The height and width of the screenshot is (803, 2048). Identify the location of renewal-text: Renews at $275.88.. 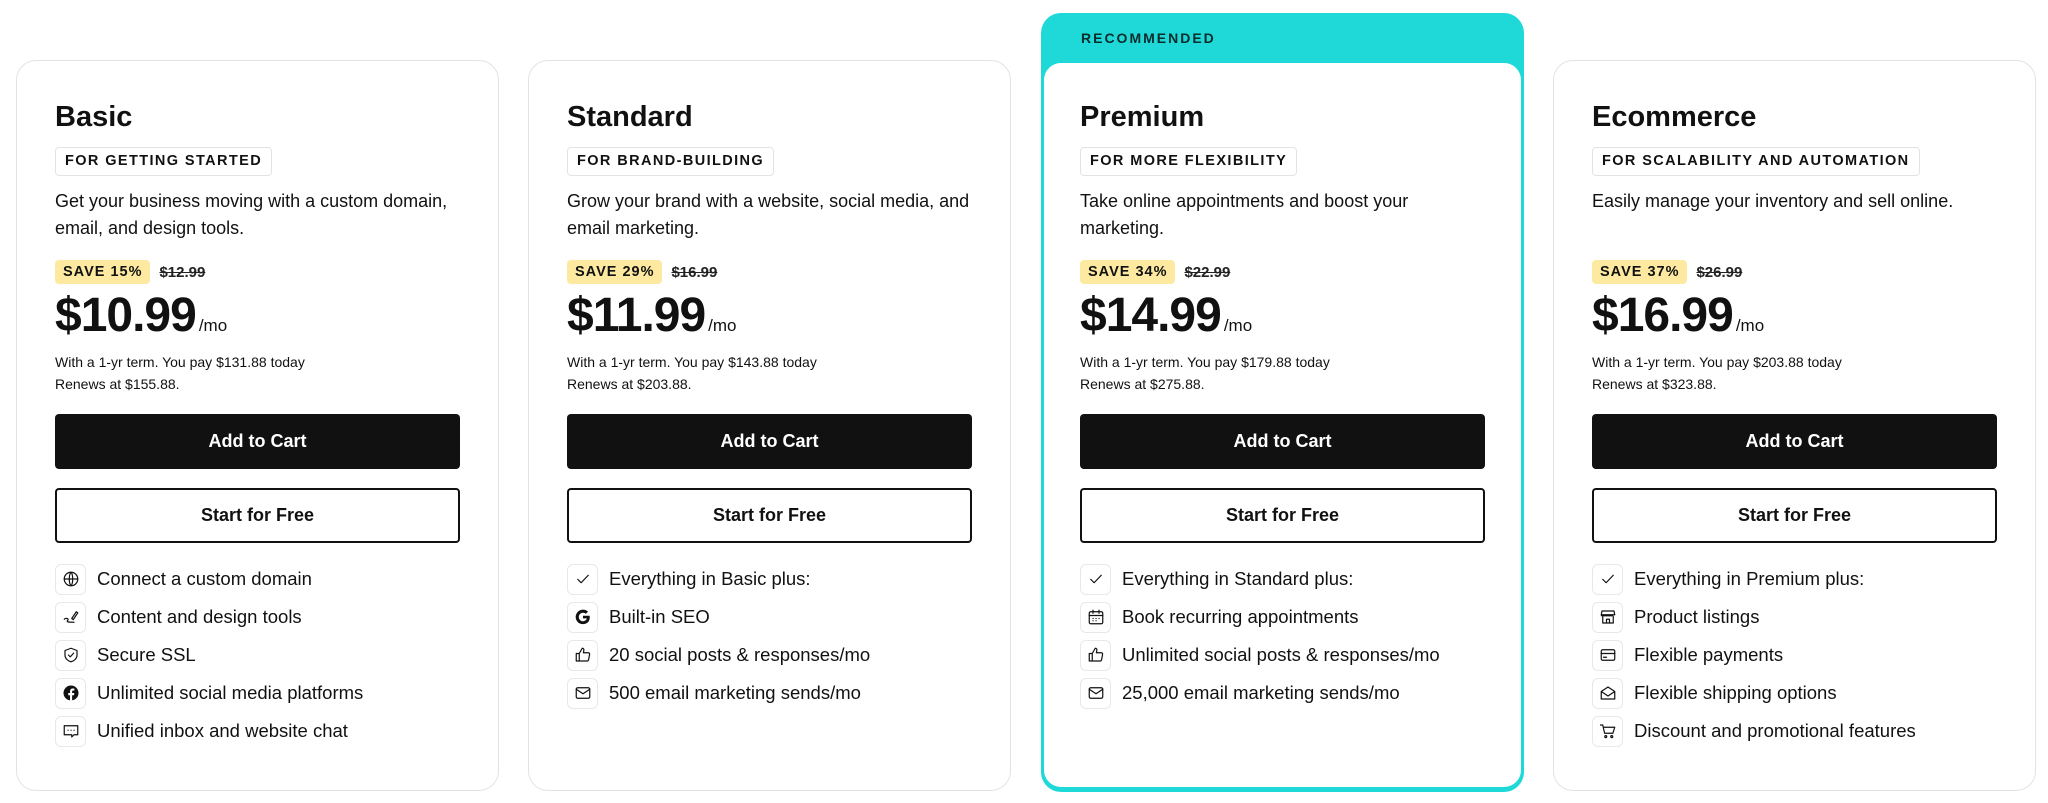
(1142, 384).